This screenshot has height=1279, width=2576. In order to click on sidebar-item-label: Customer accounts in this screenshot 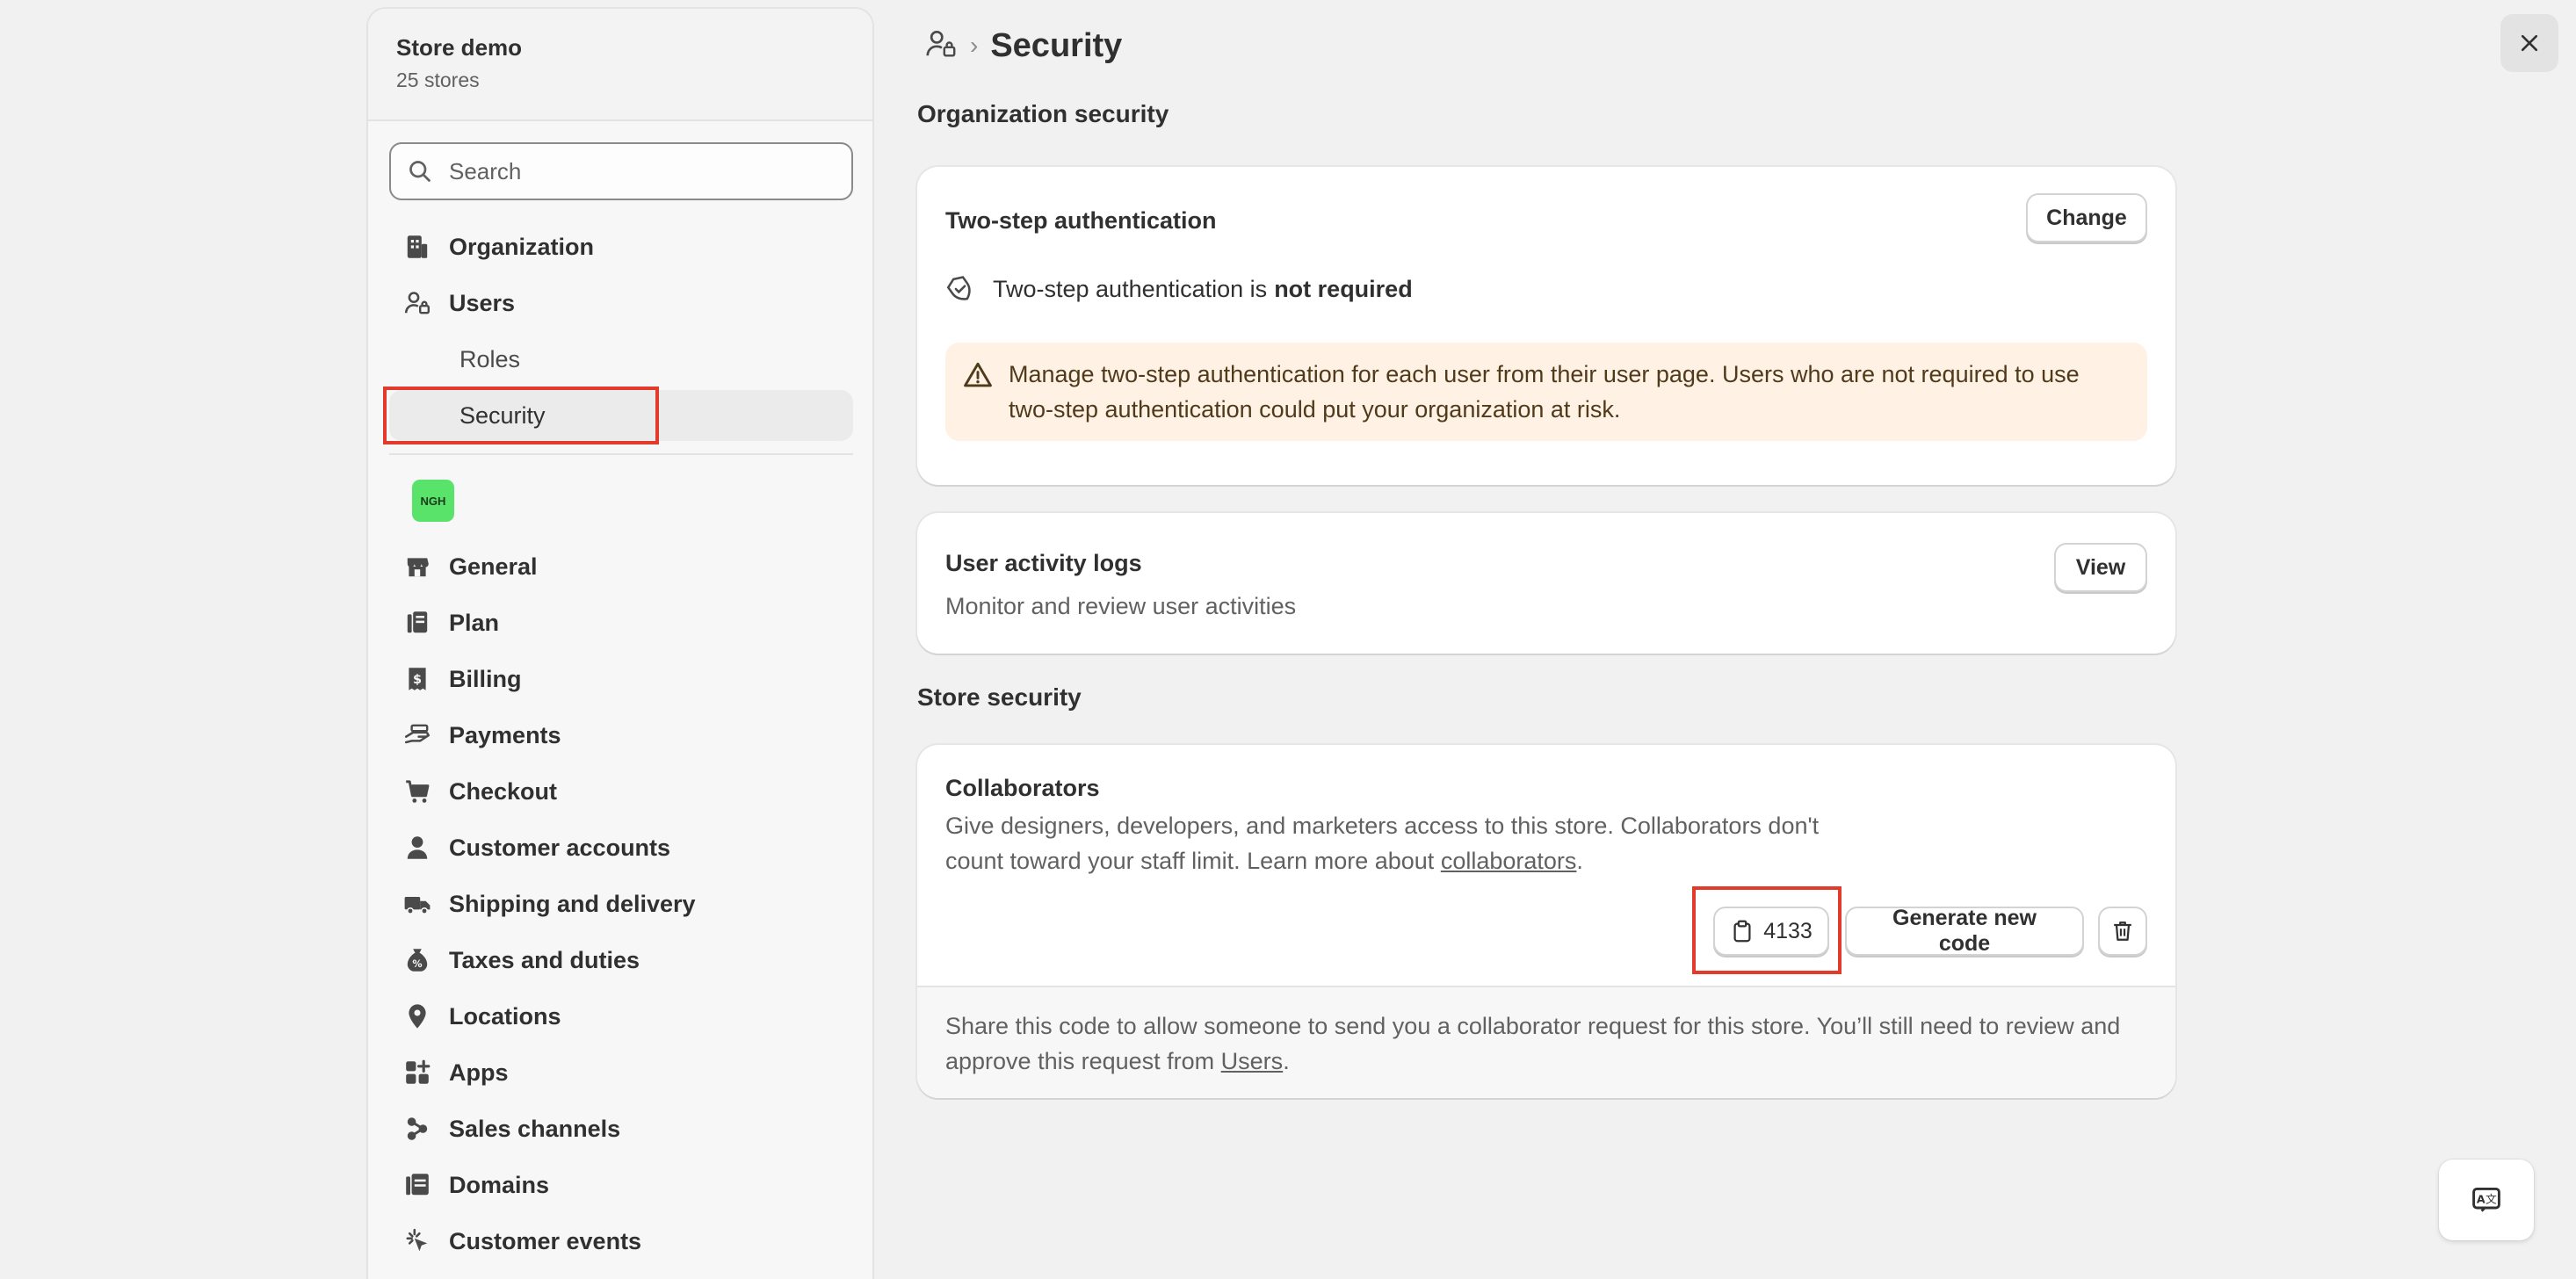, I will do `click(560, 847)`.